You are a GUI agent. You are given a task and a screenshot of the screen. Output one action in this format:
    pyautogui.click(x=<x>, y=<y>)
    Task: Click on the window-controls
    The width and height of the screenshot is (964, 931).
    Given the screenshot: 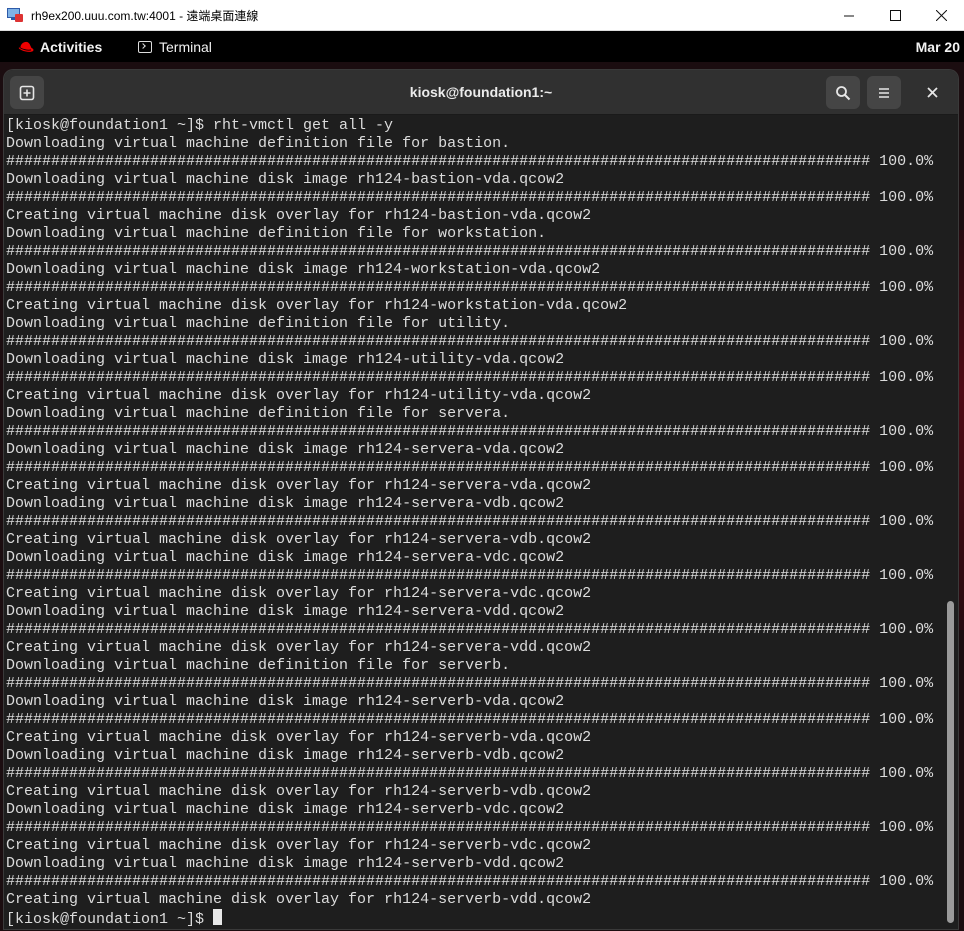 What is the action you would take?
    pyautogui.click(x=895, y=15)
    